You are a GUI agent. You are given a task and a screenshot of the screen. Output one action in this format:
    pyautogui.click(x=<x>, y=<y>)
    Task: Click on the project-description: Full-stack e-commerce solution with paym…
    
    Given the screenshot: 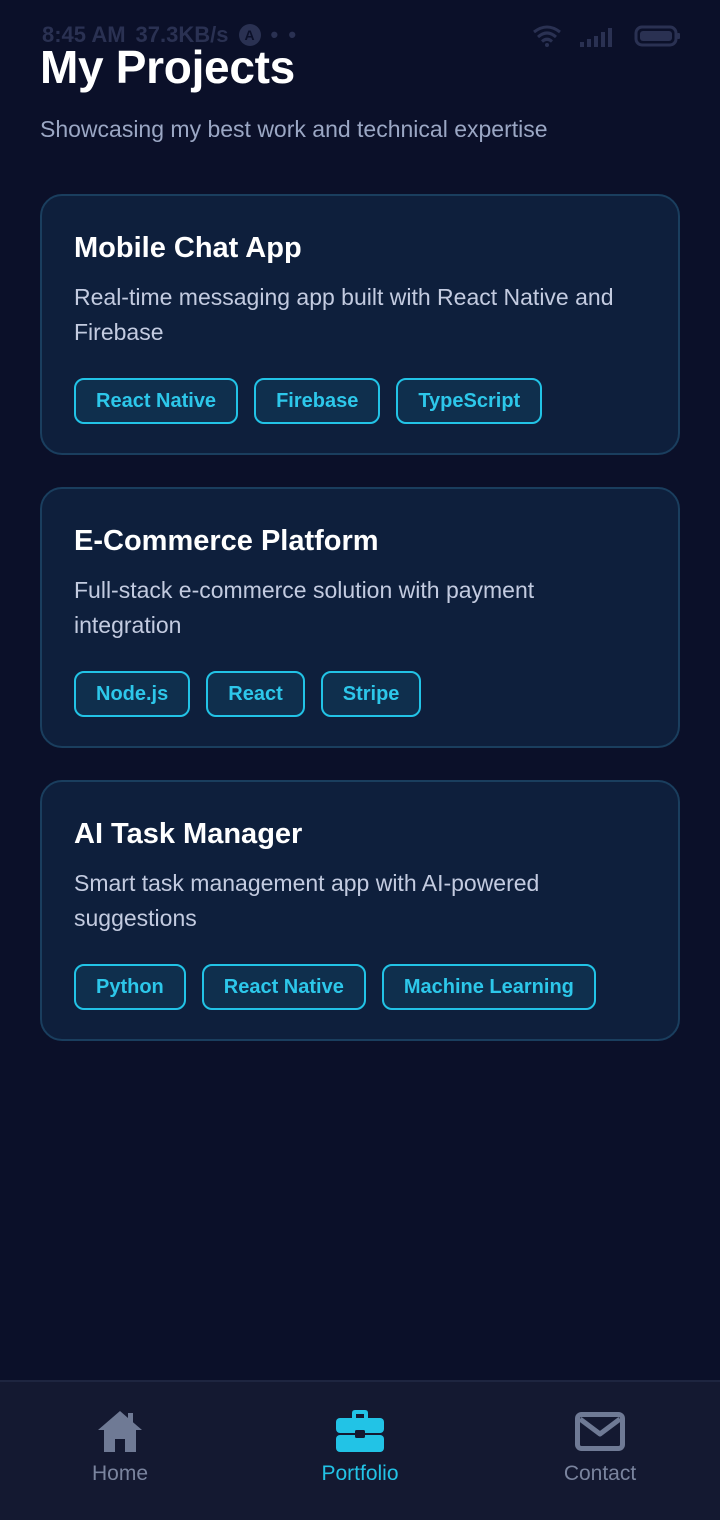 What is the action you would take?
    pyautogui.click(x=304, y=607)
    